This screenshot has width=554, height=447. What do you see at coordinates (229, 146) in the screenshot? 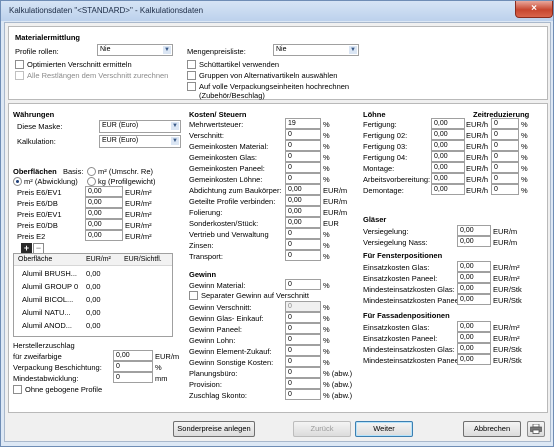
I see `kosten-label: Gemeinkosten Material:` at bounding box center [229, 146].